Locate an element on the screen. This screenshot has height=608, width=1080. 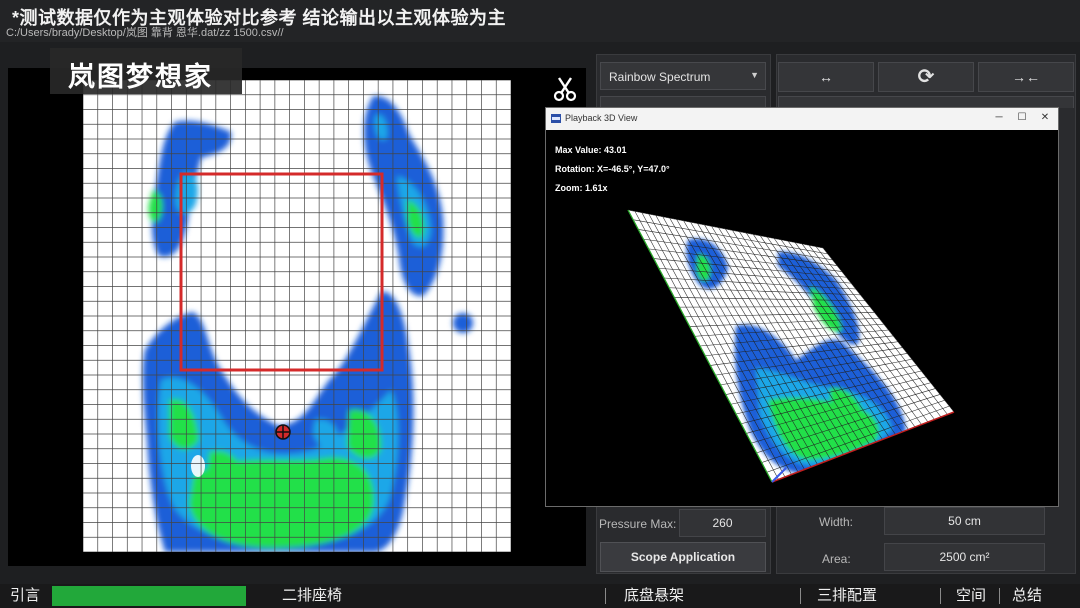
refresh-button: ⟳ is located at coordinates (926, 77).